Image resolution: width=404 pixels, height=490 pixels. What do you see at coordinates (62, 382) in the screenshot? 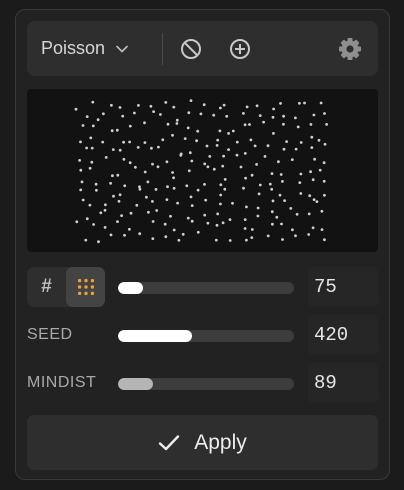
I see `mindist-label: MINDIST` at bounding box center [62, 382].